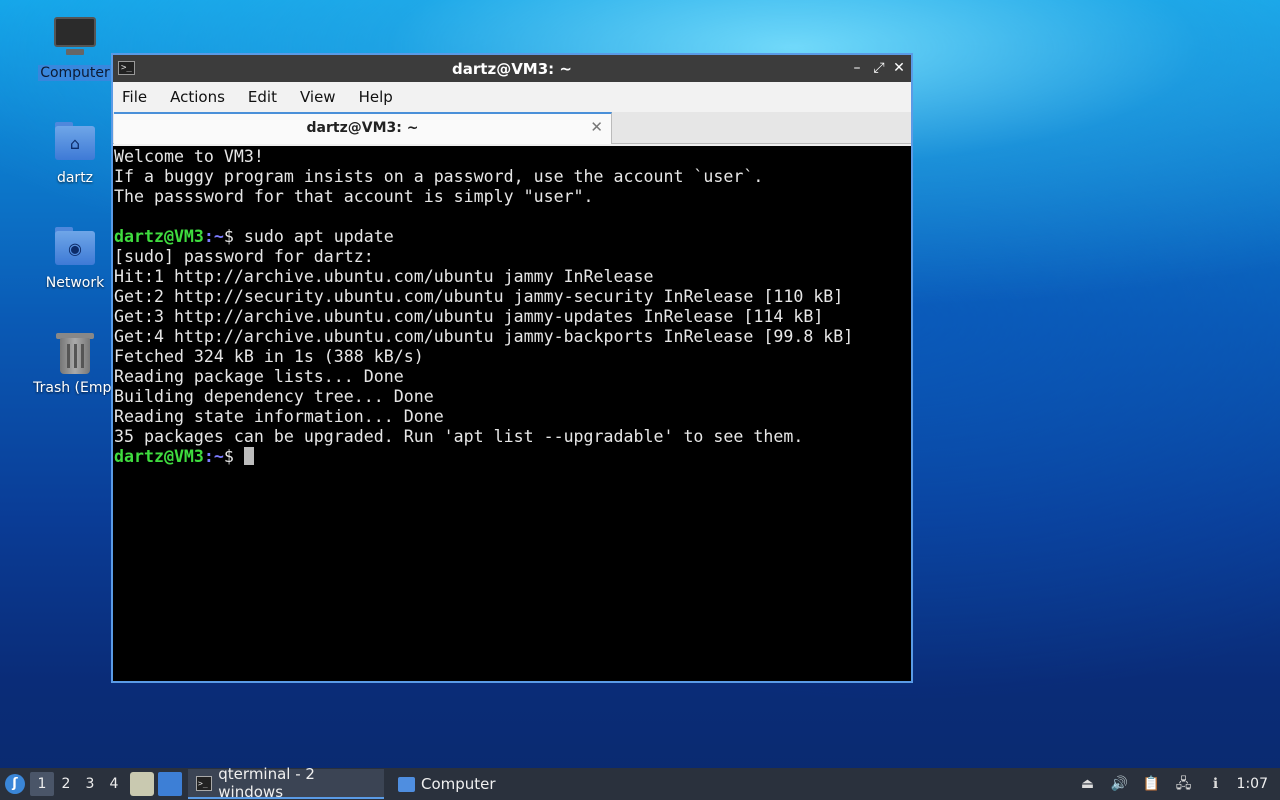 This screenshot has width=1280, height=800. What do you see at coordinates (114, 784) in the screenshot?
I see `desktop-switcher-4: 4` at bounding box center [114, 784].